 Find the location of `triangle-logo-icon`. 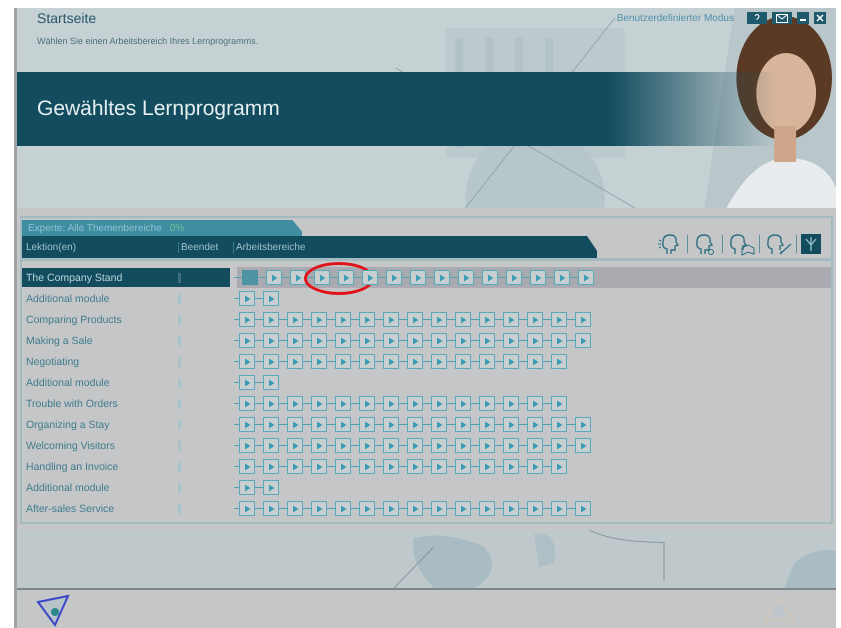

triangle-logo-icon is located at coordinates (53, 610).